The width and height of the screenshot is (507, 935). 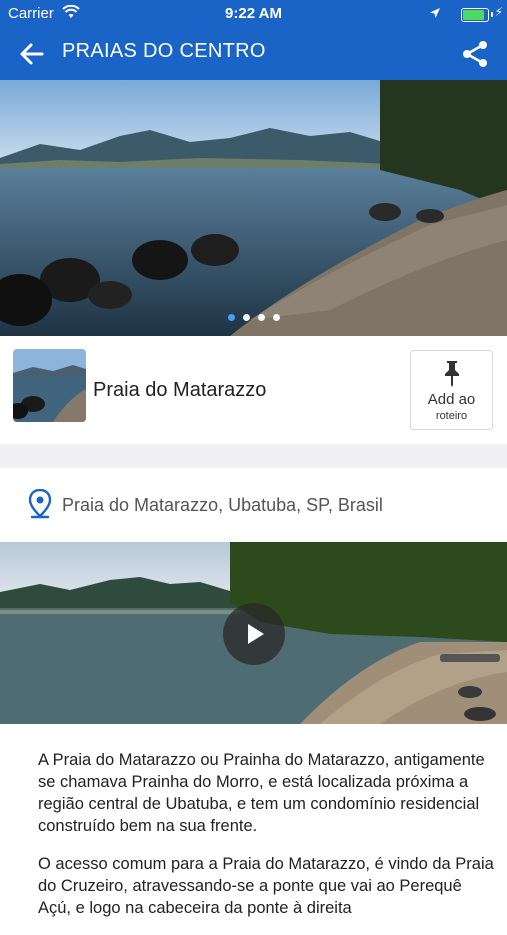 I want to click on add-to-itinerary-button: Add ao roteiro, so click(x=451, y=390).